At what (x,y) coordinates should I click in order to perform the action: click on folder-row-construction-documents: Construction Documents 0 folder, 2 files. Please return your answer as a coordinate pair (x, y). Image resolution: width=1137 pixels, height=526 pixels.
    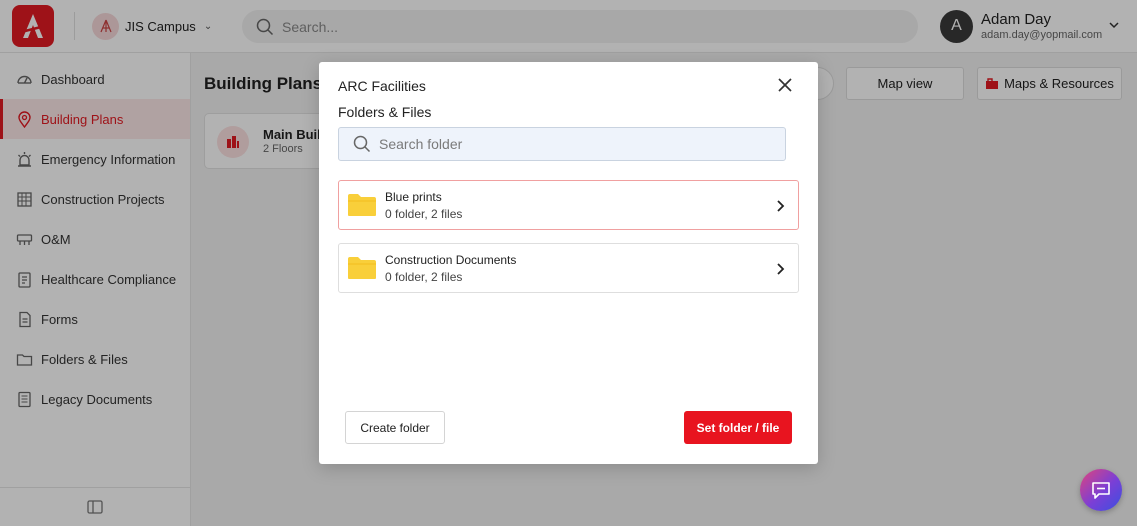
    Looking at the image, I should click on (568, 268).